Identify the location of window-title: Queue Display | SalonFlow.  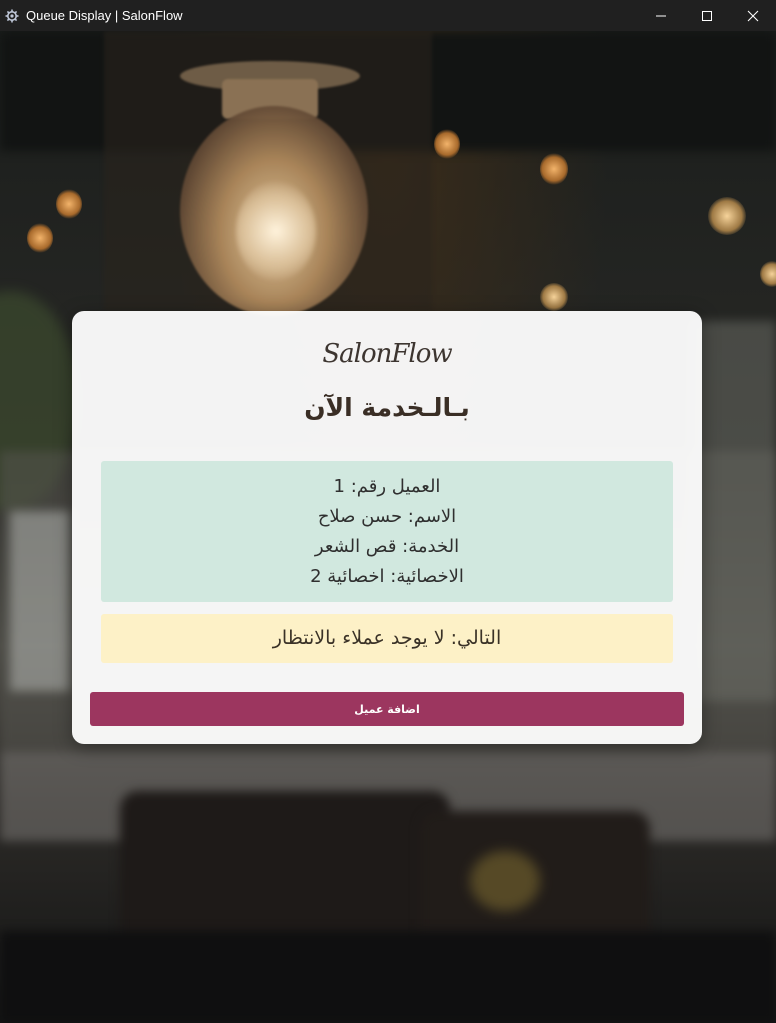
(104, 15).